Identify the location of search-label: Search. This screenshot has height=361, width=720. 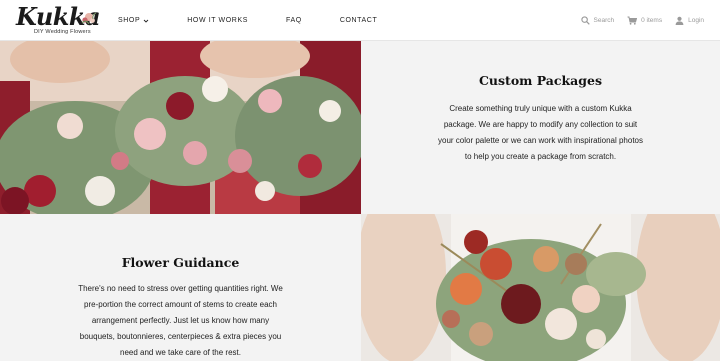
(604, 20).